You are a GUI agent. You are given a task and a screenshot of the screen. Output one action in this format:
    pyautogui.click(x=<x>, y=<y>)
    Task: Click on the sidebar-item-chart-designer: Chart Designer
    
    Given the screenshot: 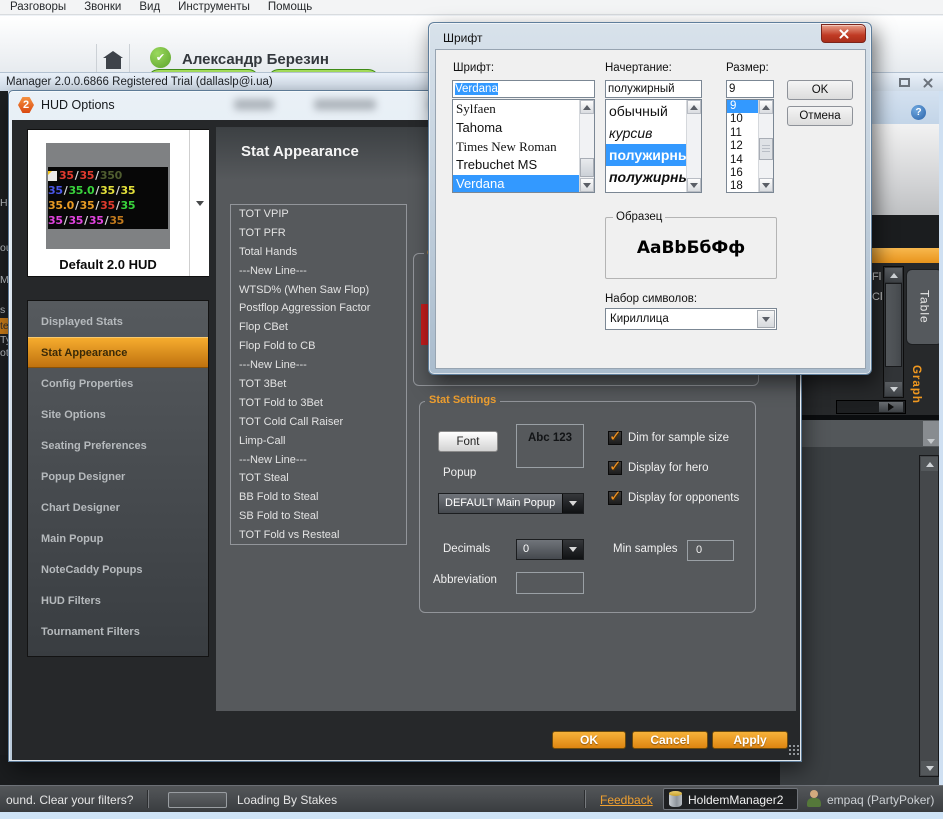 What is the action you would take?
    pyautogui.click(x=118, y=507)
    